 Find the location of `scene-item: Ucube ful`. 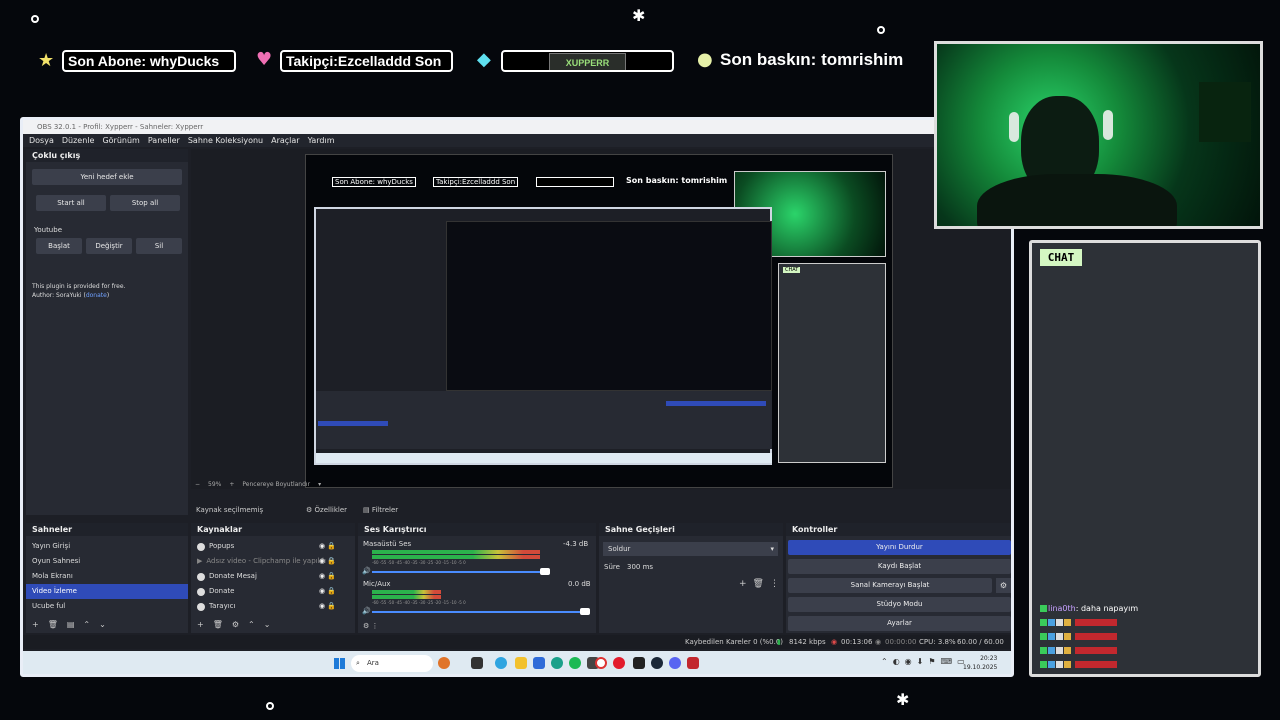

scene-item: Ucube ful is located at coordinates (107, 606).